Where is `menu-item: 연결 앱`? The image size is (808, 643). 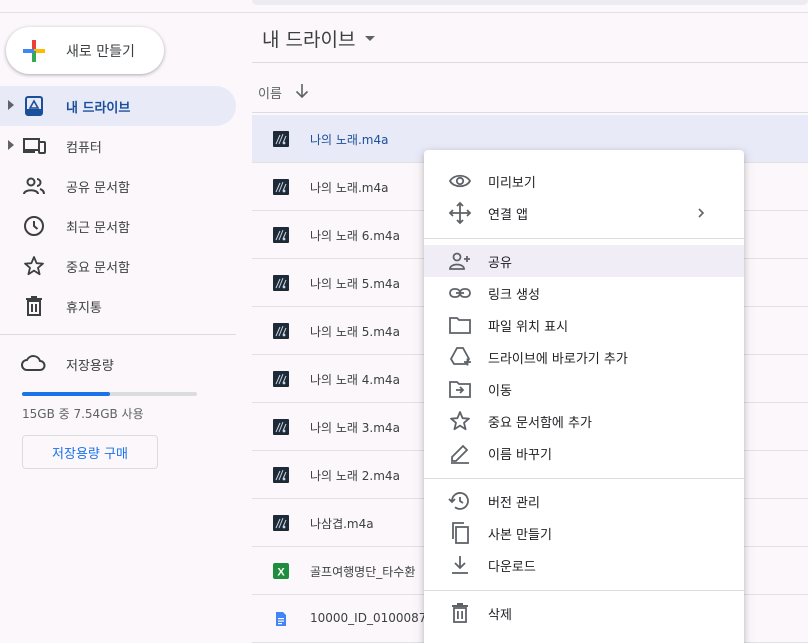
menu-item: 연결 앱 is located at coordinates (584, 213).